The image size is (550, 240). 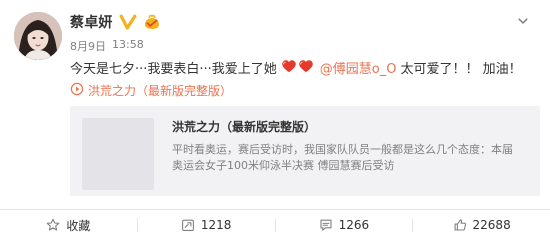 I want to click on video-link: 洪荒之力（最新版完整版）, so click(x=151, y=90).